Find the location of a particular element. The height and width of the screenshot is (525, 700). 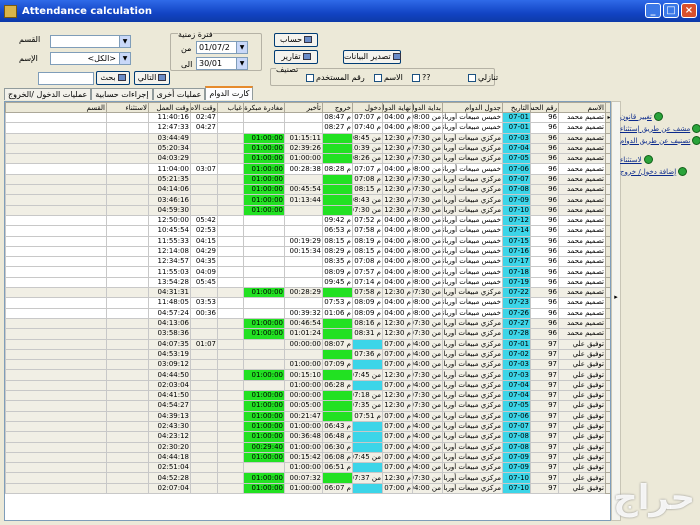

column-header: غياب is located at coordinates (230, 107).